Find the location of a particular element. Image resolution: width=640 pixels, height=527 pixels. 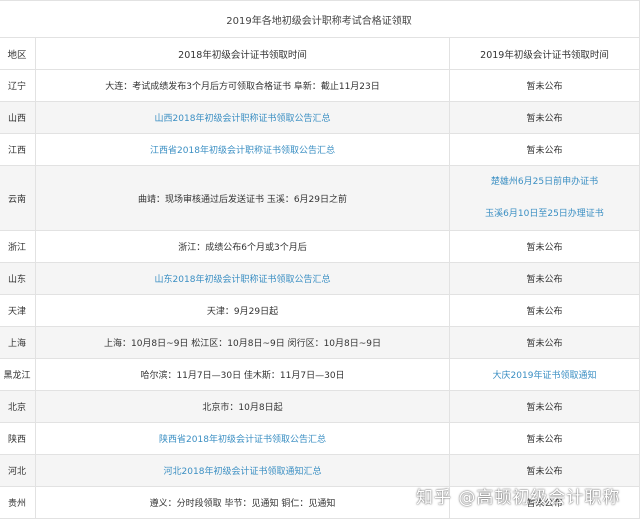

table-row: 浙江 浙江：成绩公布6个月或3个月后 暂未公布 is located at coordinates (320, 246).